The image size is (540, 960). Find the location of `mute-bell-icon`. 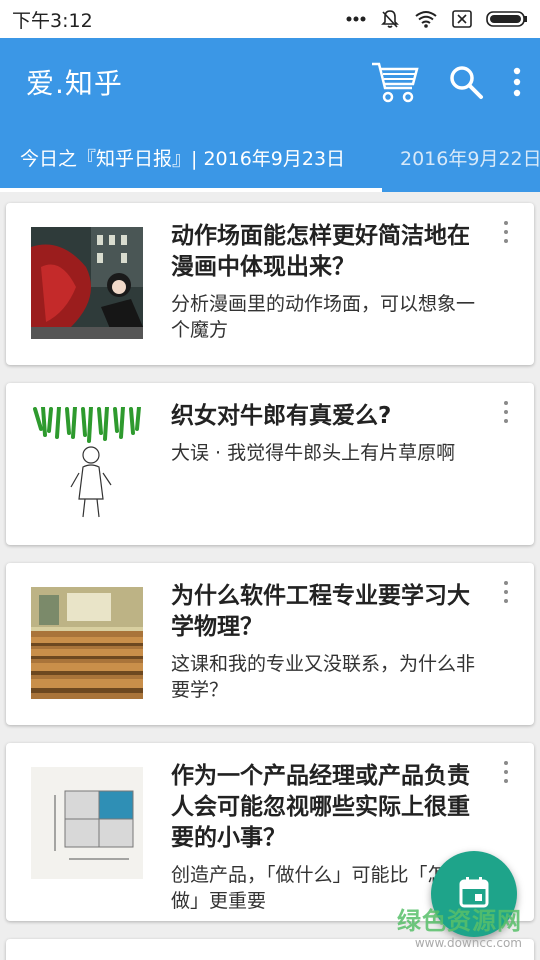

mute-bell-icon is located at coordinates (390, 19).